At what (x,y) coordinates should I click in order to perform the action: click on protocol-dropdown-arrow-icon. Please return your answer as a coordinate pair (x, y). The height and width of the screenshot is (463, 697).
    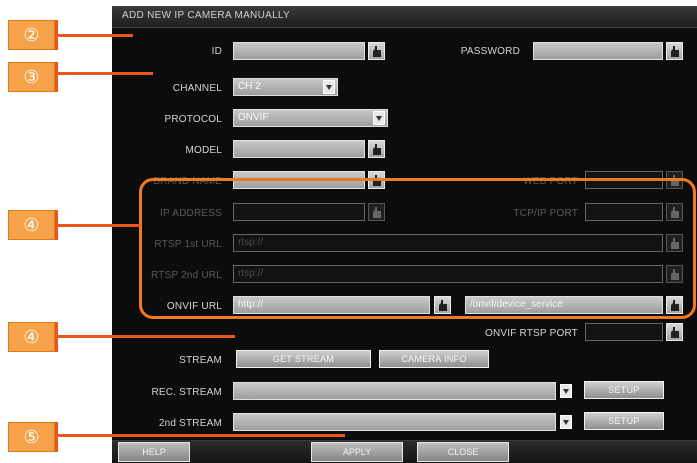
    Looking at the image, I should click on (379, 118).